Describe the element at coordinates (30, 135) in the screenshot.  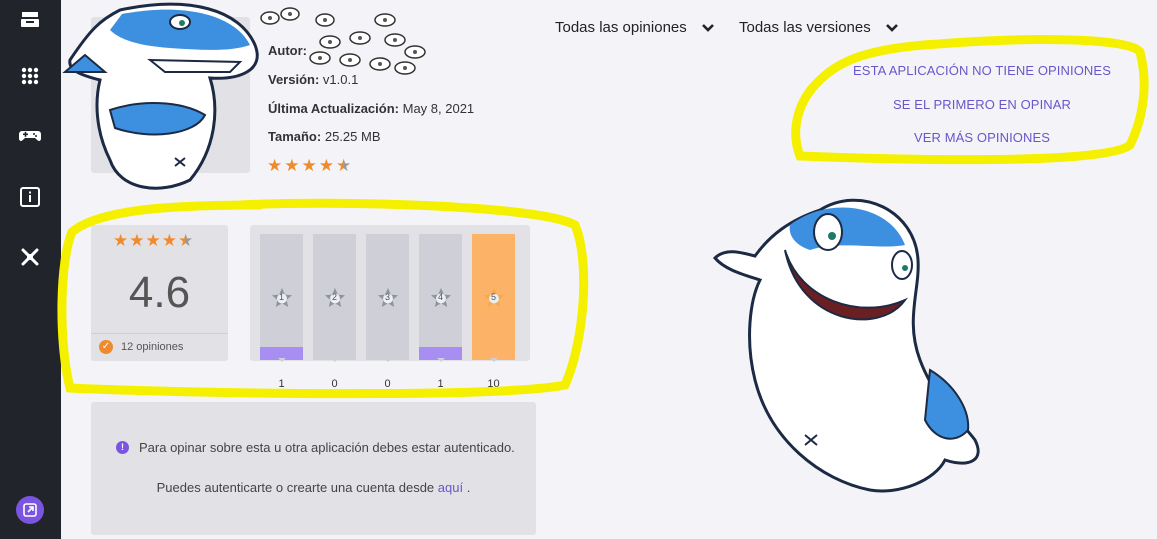
I see `gamepad-icon` at that location.